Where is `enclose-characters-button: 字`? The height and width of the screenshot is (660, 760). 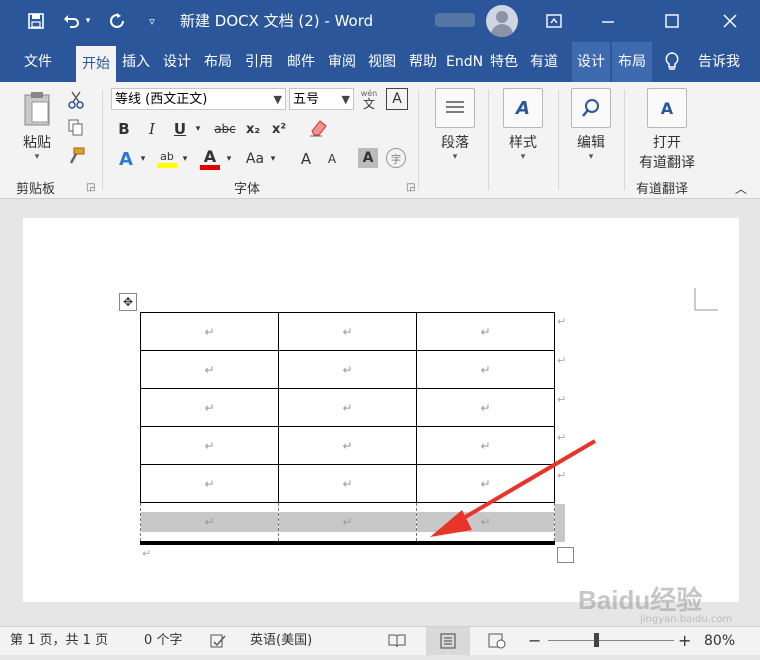
enclose-characters-button: 字 is located at coordinates (396, 158).